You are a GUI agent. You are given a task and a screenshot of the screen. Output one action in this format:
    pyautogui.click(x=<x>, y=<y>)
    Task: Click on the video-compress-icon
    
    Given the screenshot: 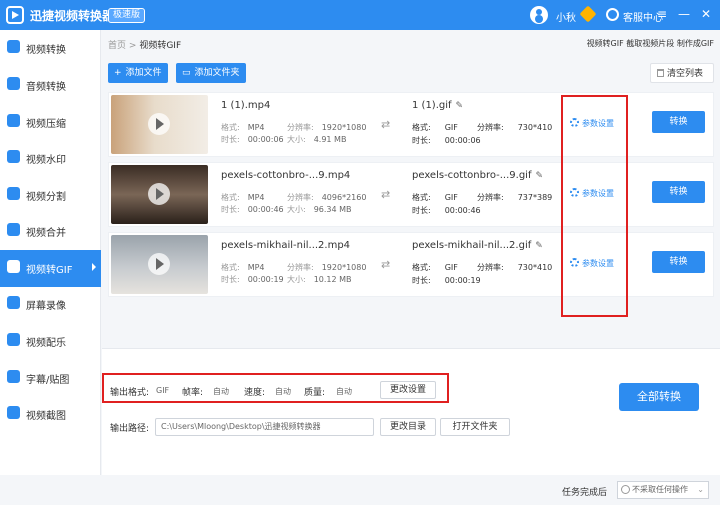 What is the action you would take?
    pyautogui.click(x=13, y=120)
    